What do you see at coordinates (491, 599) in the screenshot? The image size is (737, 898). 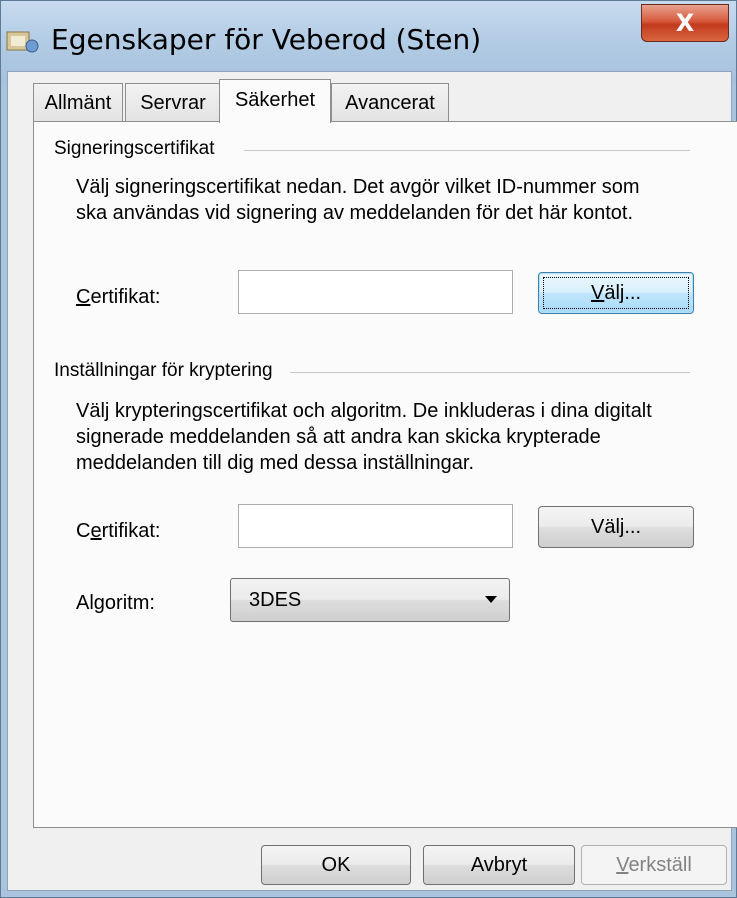 I see `chevron-down-icon` at bounding box center [491, 599].